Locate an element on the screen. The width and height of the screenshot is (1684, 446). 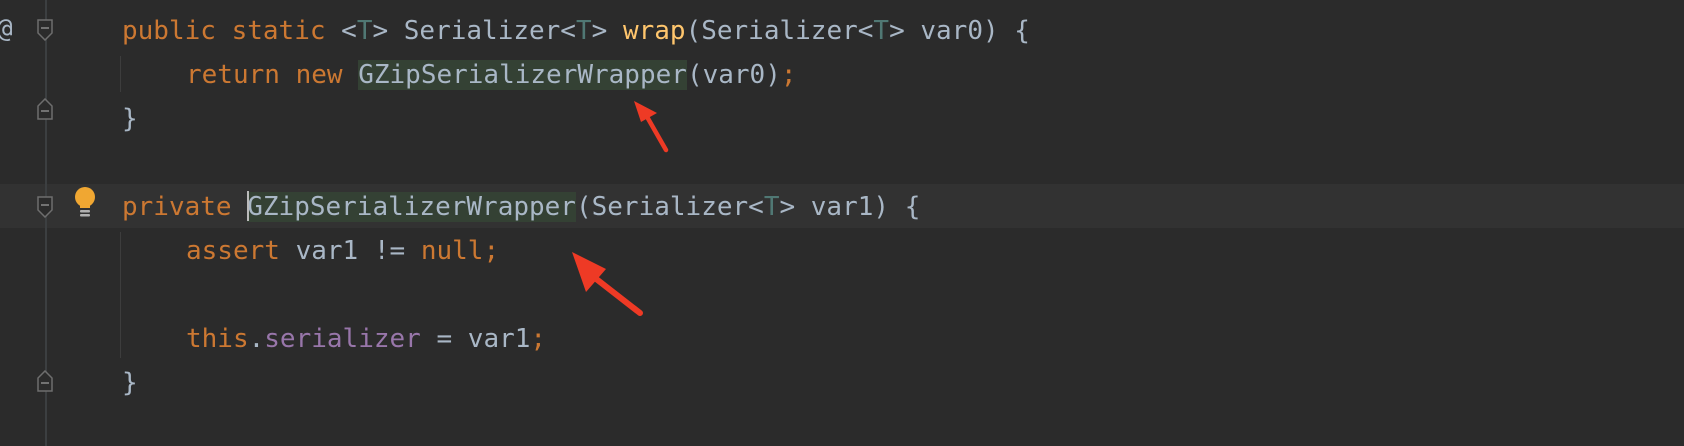
red-arrow-annotation-lower is located at coordinates (607, 284).